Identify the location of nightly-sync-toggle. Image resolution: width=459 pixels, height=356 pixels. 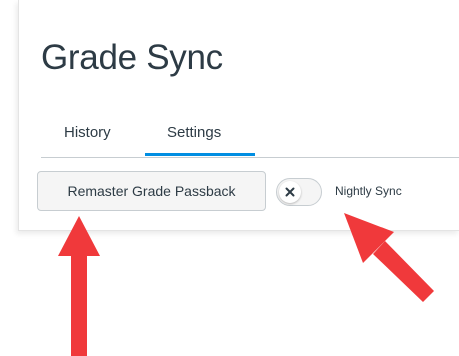
(299, 192).